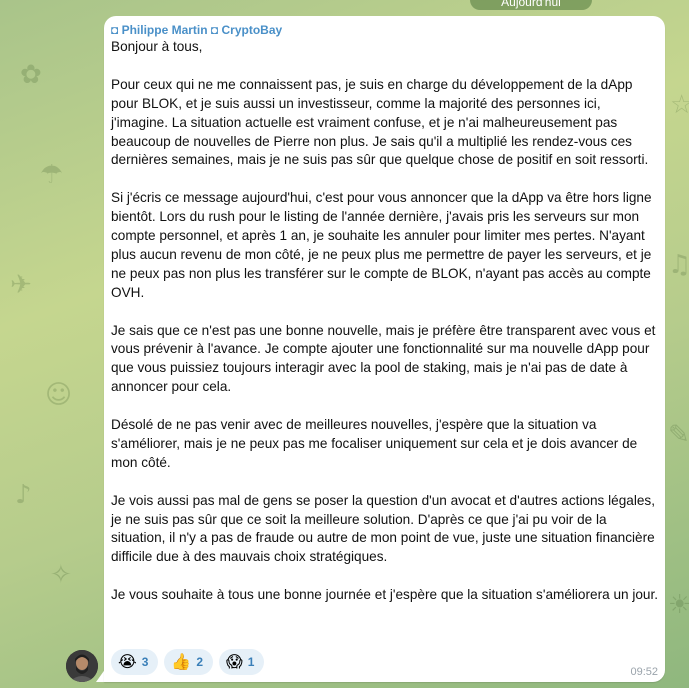 The width and height of the screenshot is (689, 688). Describe the element at coordinates (82, 666) in the screenshot. I see `sender-avatar` at that location.